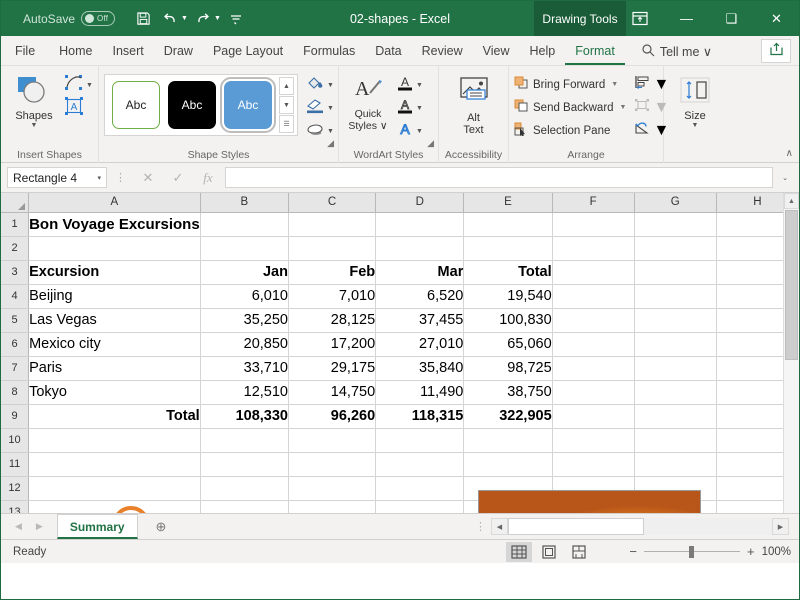 This screenshot has height=600, width=800. I want to click on cell-a1: Bon Voyage Excursions, so click(114, 224).